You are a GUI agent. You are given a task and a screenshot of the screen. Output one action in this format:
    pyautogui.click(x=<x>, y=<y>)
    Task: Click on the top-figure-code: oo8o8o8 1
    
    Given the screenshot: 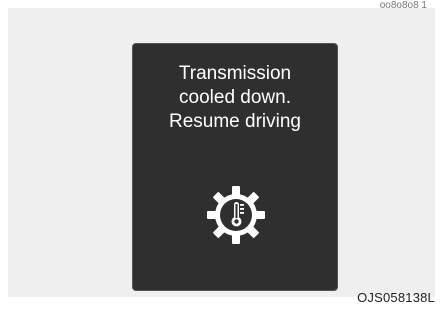 What is the action you would take?
    pyautogui.click(x=403, y=5)
    